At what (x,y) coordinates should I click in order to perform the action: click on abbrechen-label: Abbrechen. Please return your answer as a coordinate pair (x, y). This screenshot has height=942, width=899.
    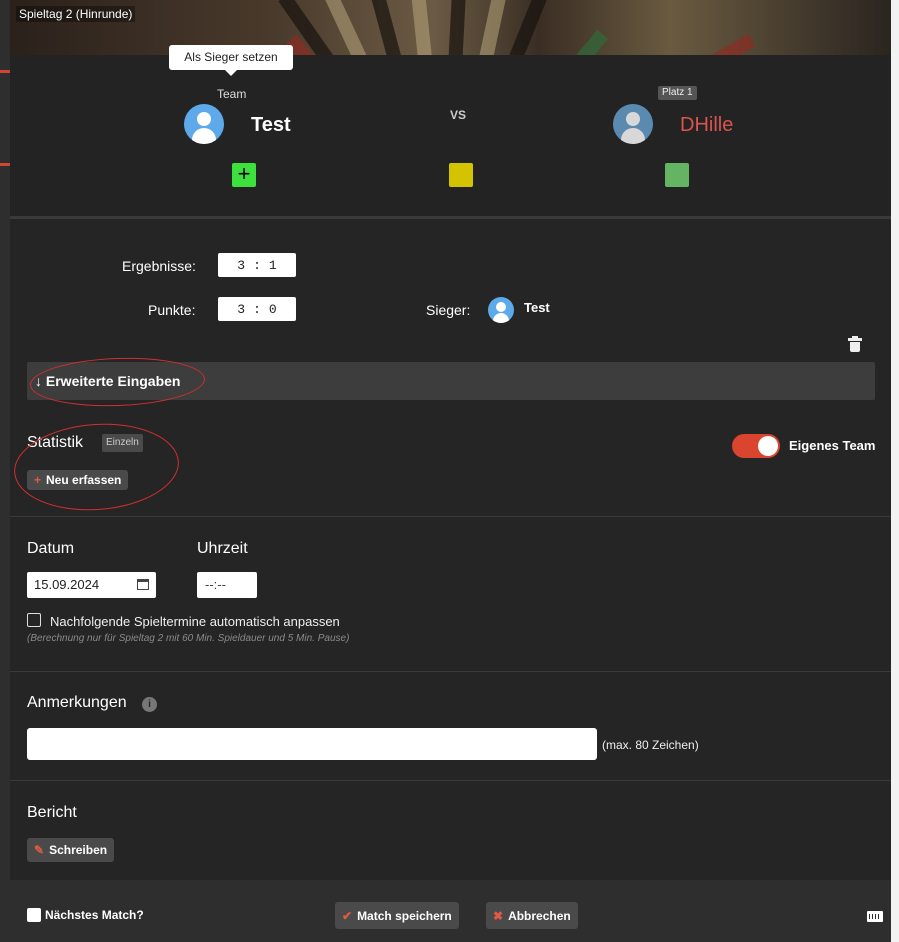
    Looking at the image, I should click on (539, 915).